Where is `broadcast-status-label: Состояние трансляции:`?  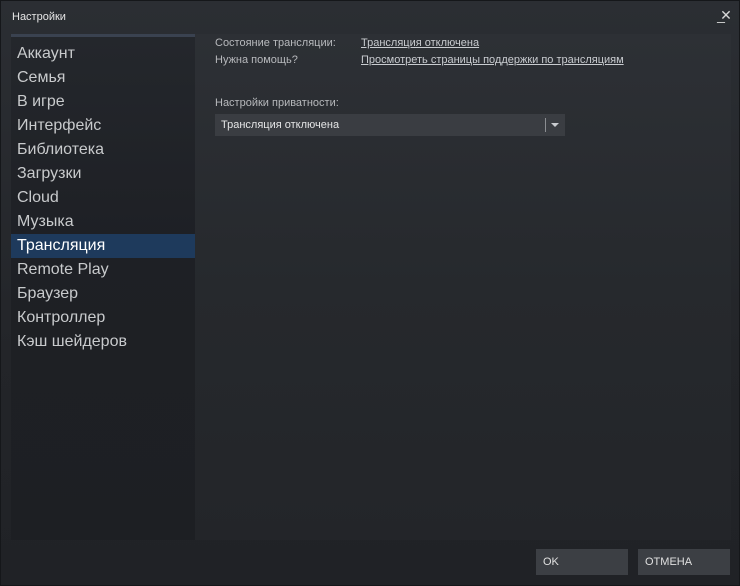 broadcast-status-label: Состояние трансляции: is located at coordinates (275, 43).